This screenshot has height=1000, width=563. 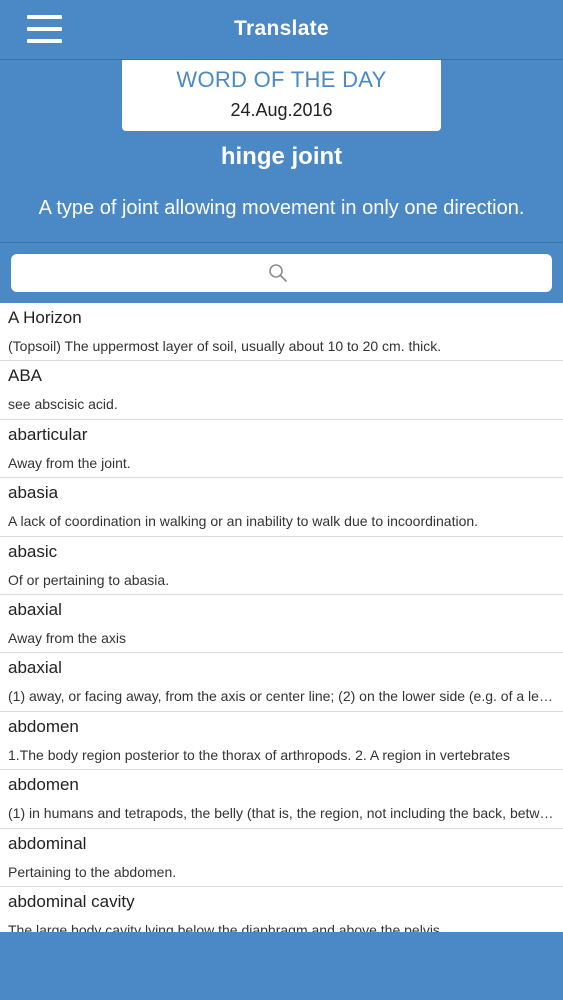 What do you see at coordinates (278, 273) in the screenshot?
I see `search-icon` at bounding box center [278, 273].